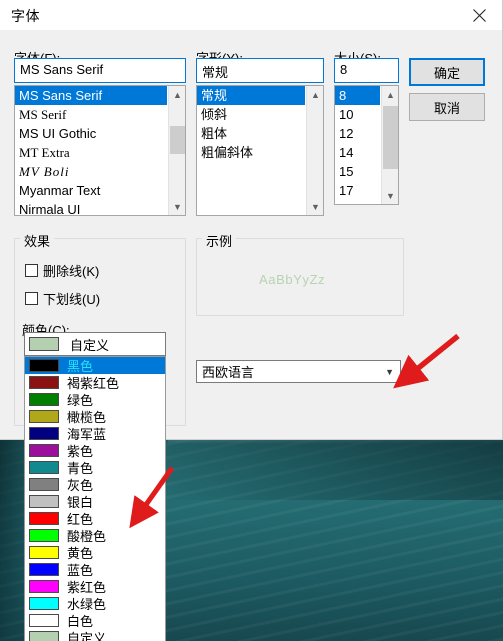 This screenshot has width=503, height=641. I want to click on color-list-item: 白色, so click(95, 620).